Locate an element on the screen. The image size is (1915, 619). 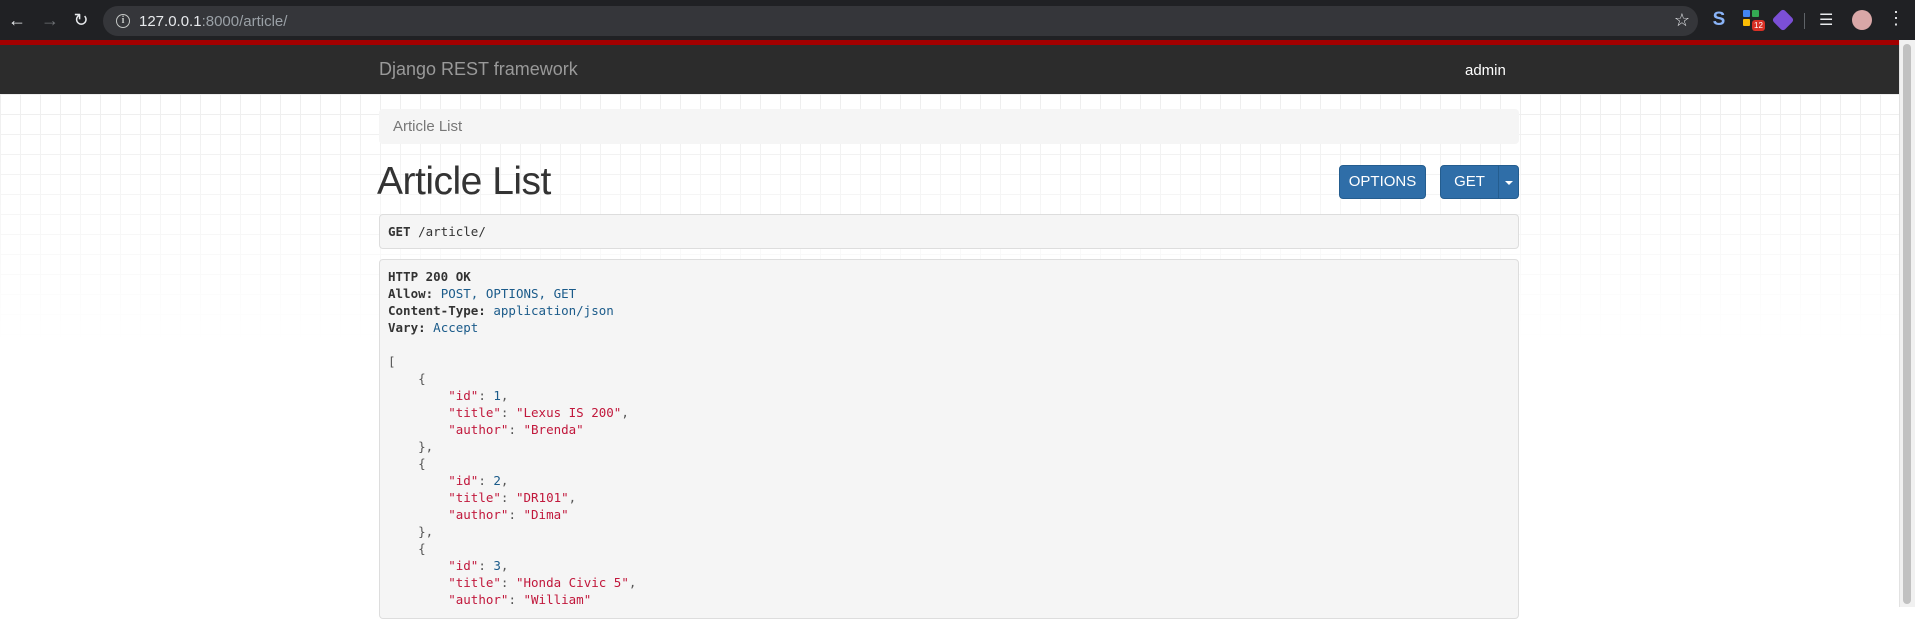
get-format-dropdown-button is located at coordinates (1508, 182).